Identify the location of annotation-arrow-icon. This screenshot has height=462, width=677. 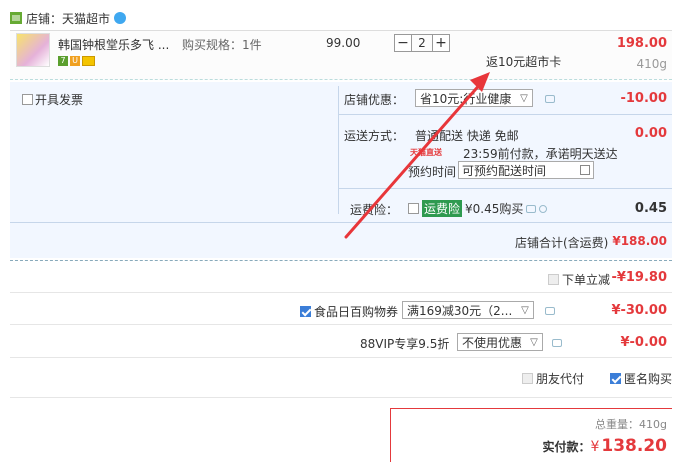
(417, 155).